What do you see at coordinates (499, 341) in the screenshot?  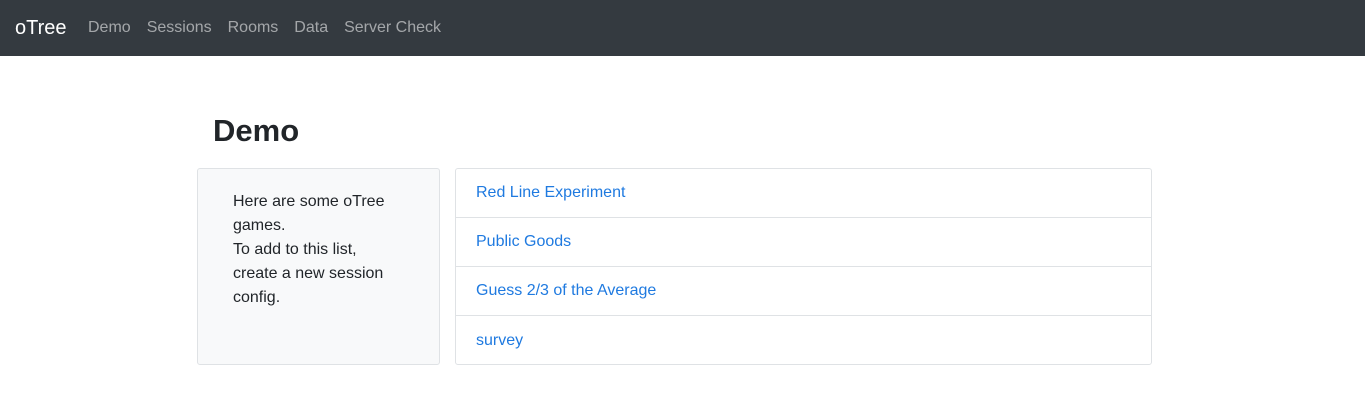 I see `session-config-link-survey: survey` at bounding box center [499, 341].